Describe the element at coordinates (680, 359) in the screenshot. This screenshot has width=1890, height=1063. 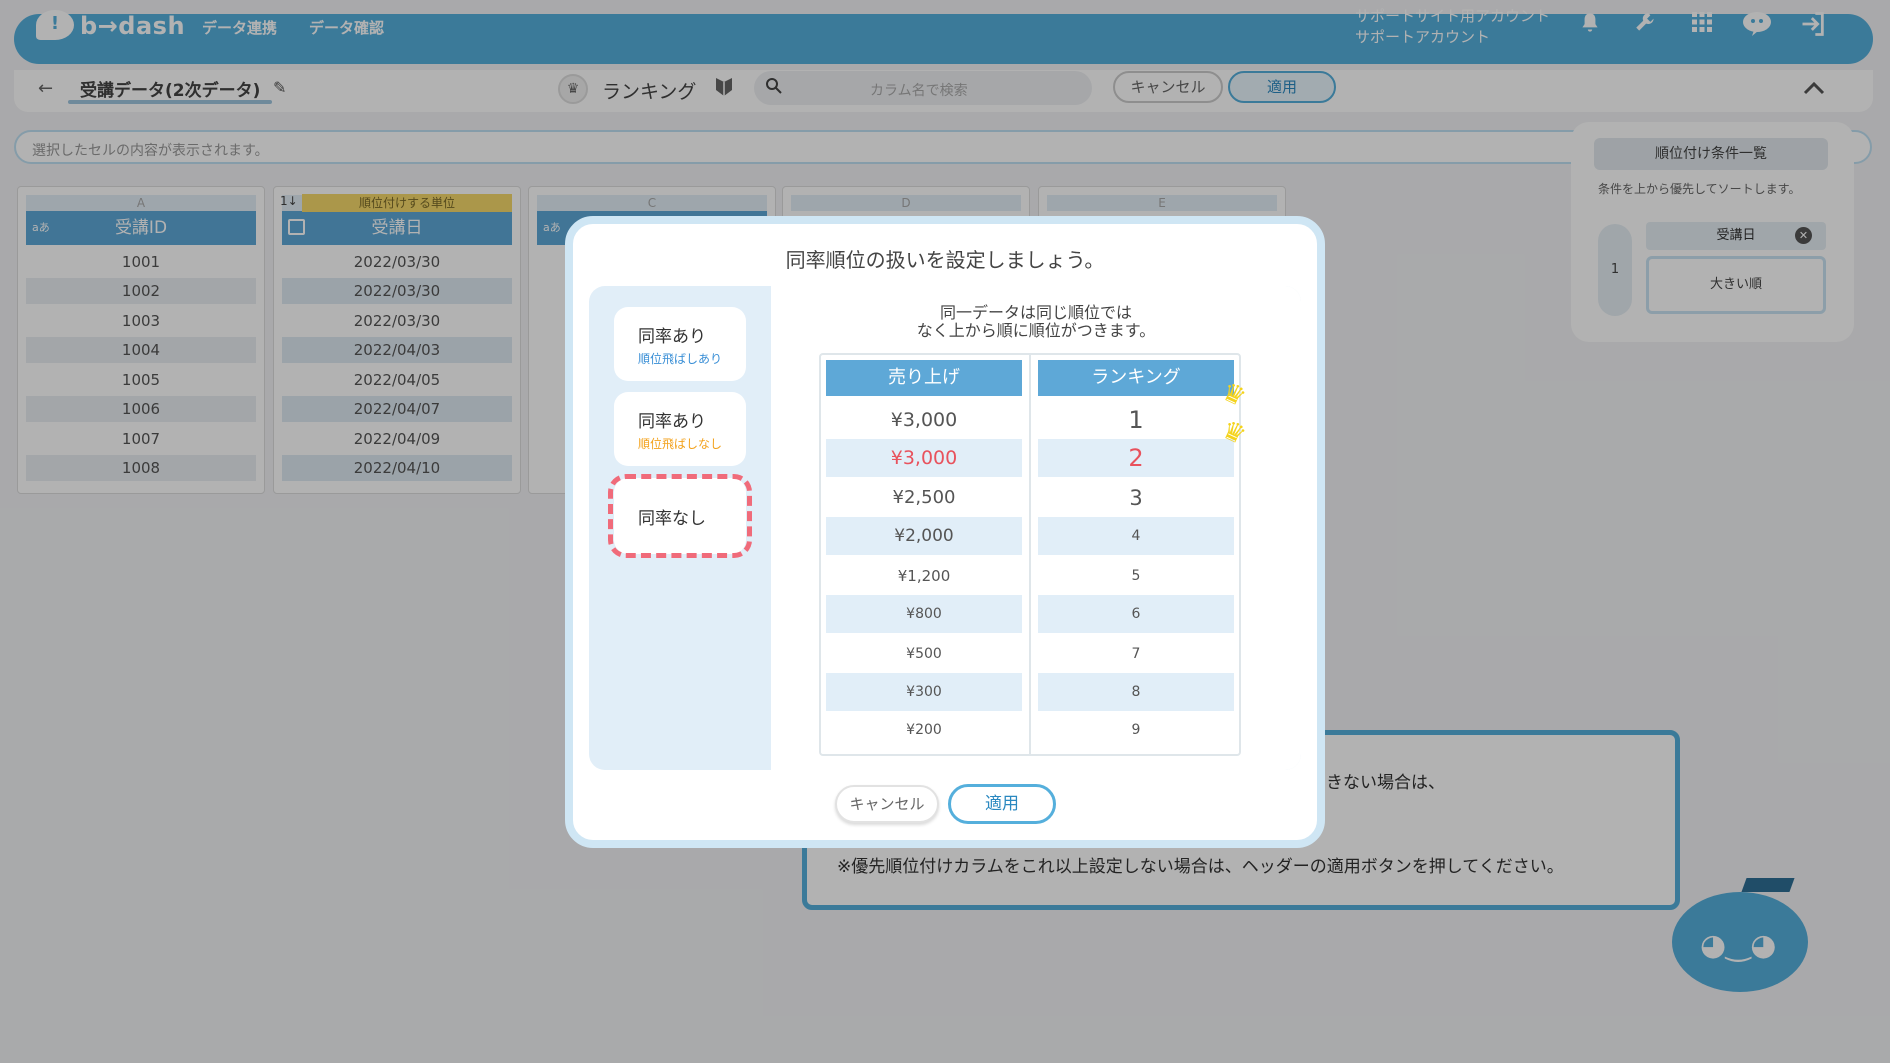
I see `option-subtitle: 順位飛ばしあり` at that location.